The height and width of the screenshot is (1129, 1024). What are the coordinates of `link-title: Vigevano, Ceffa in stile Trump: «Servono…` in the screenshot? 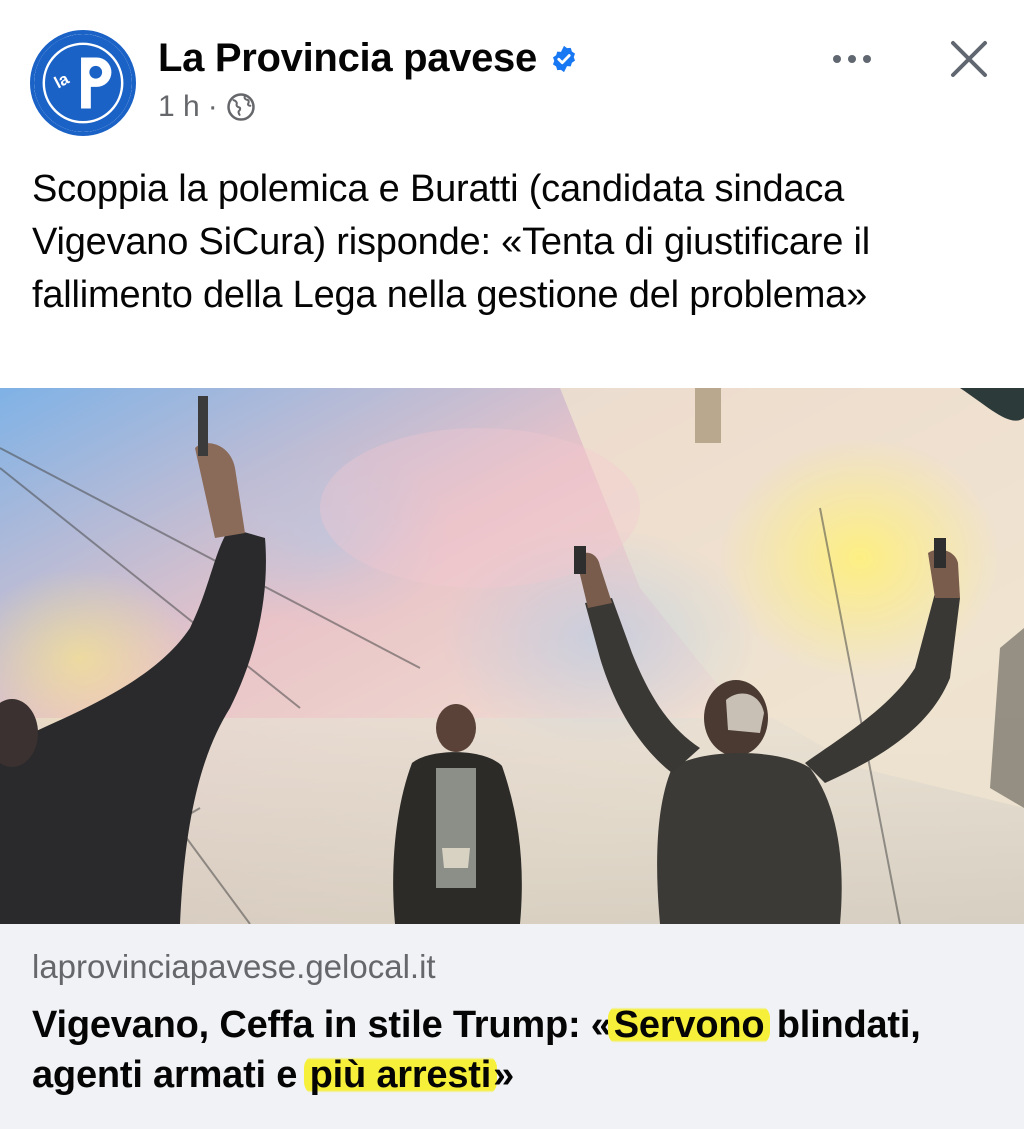 It's located at (512, 1050).